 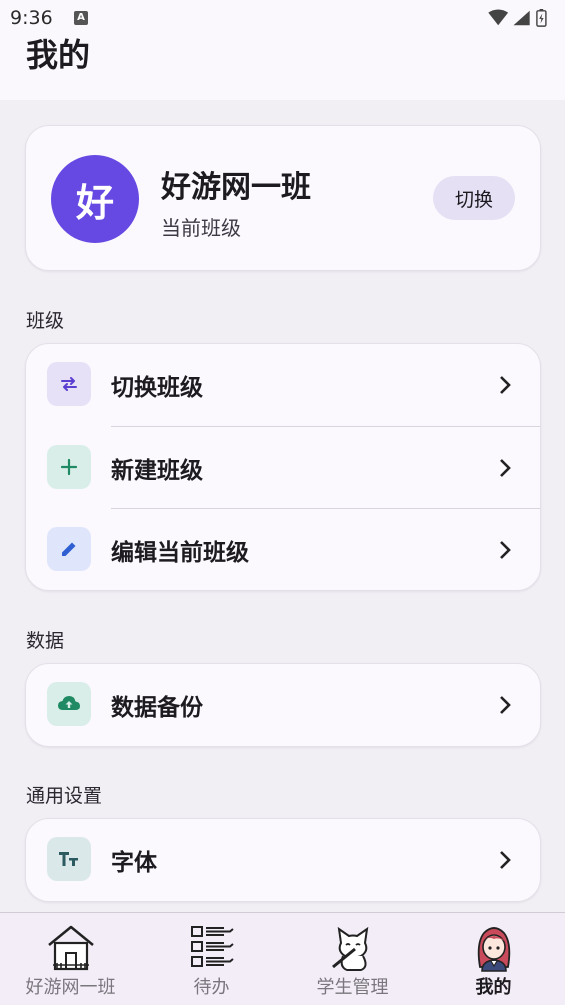 I want to click on nav-item-mine: 我的, so click(x=493, y=959).